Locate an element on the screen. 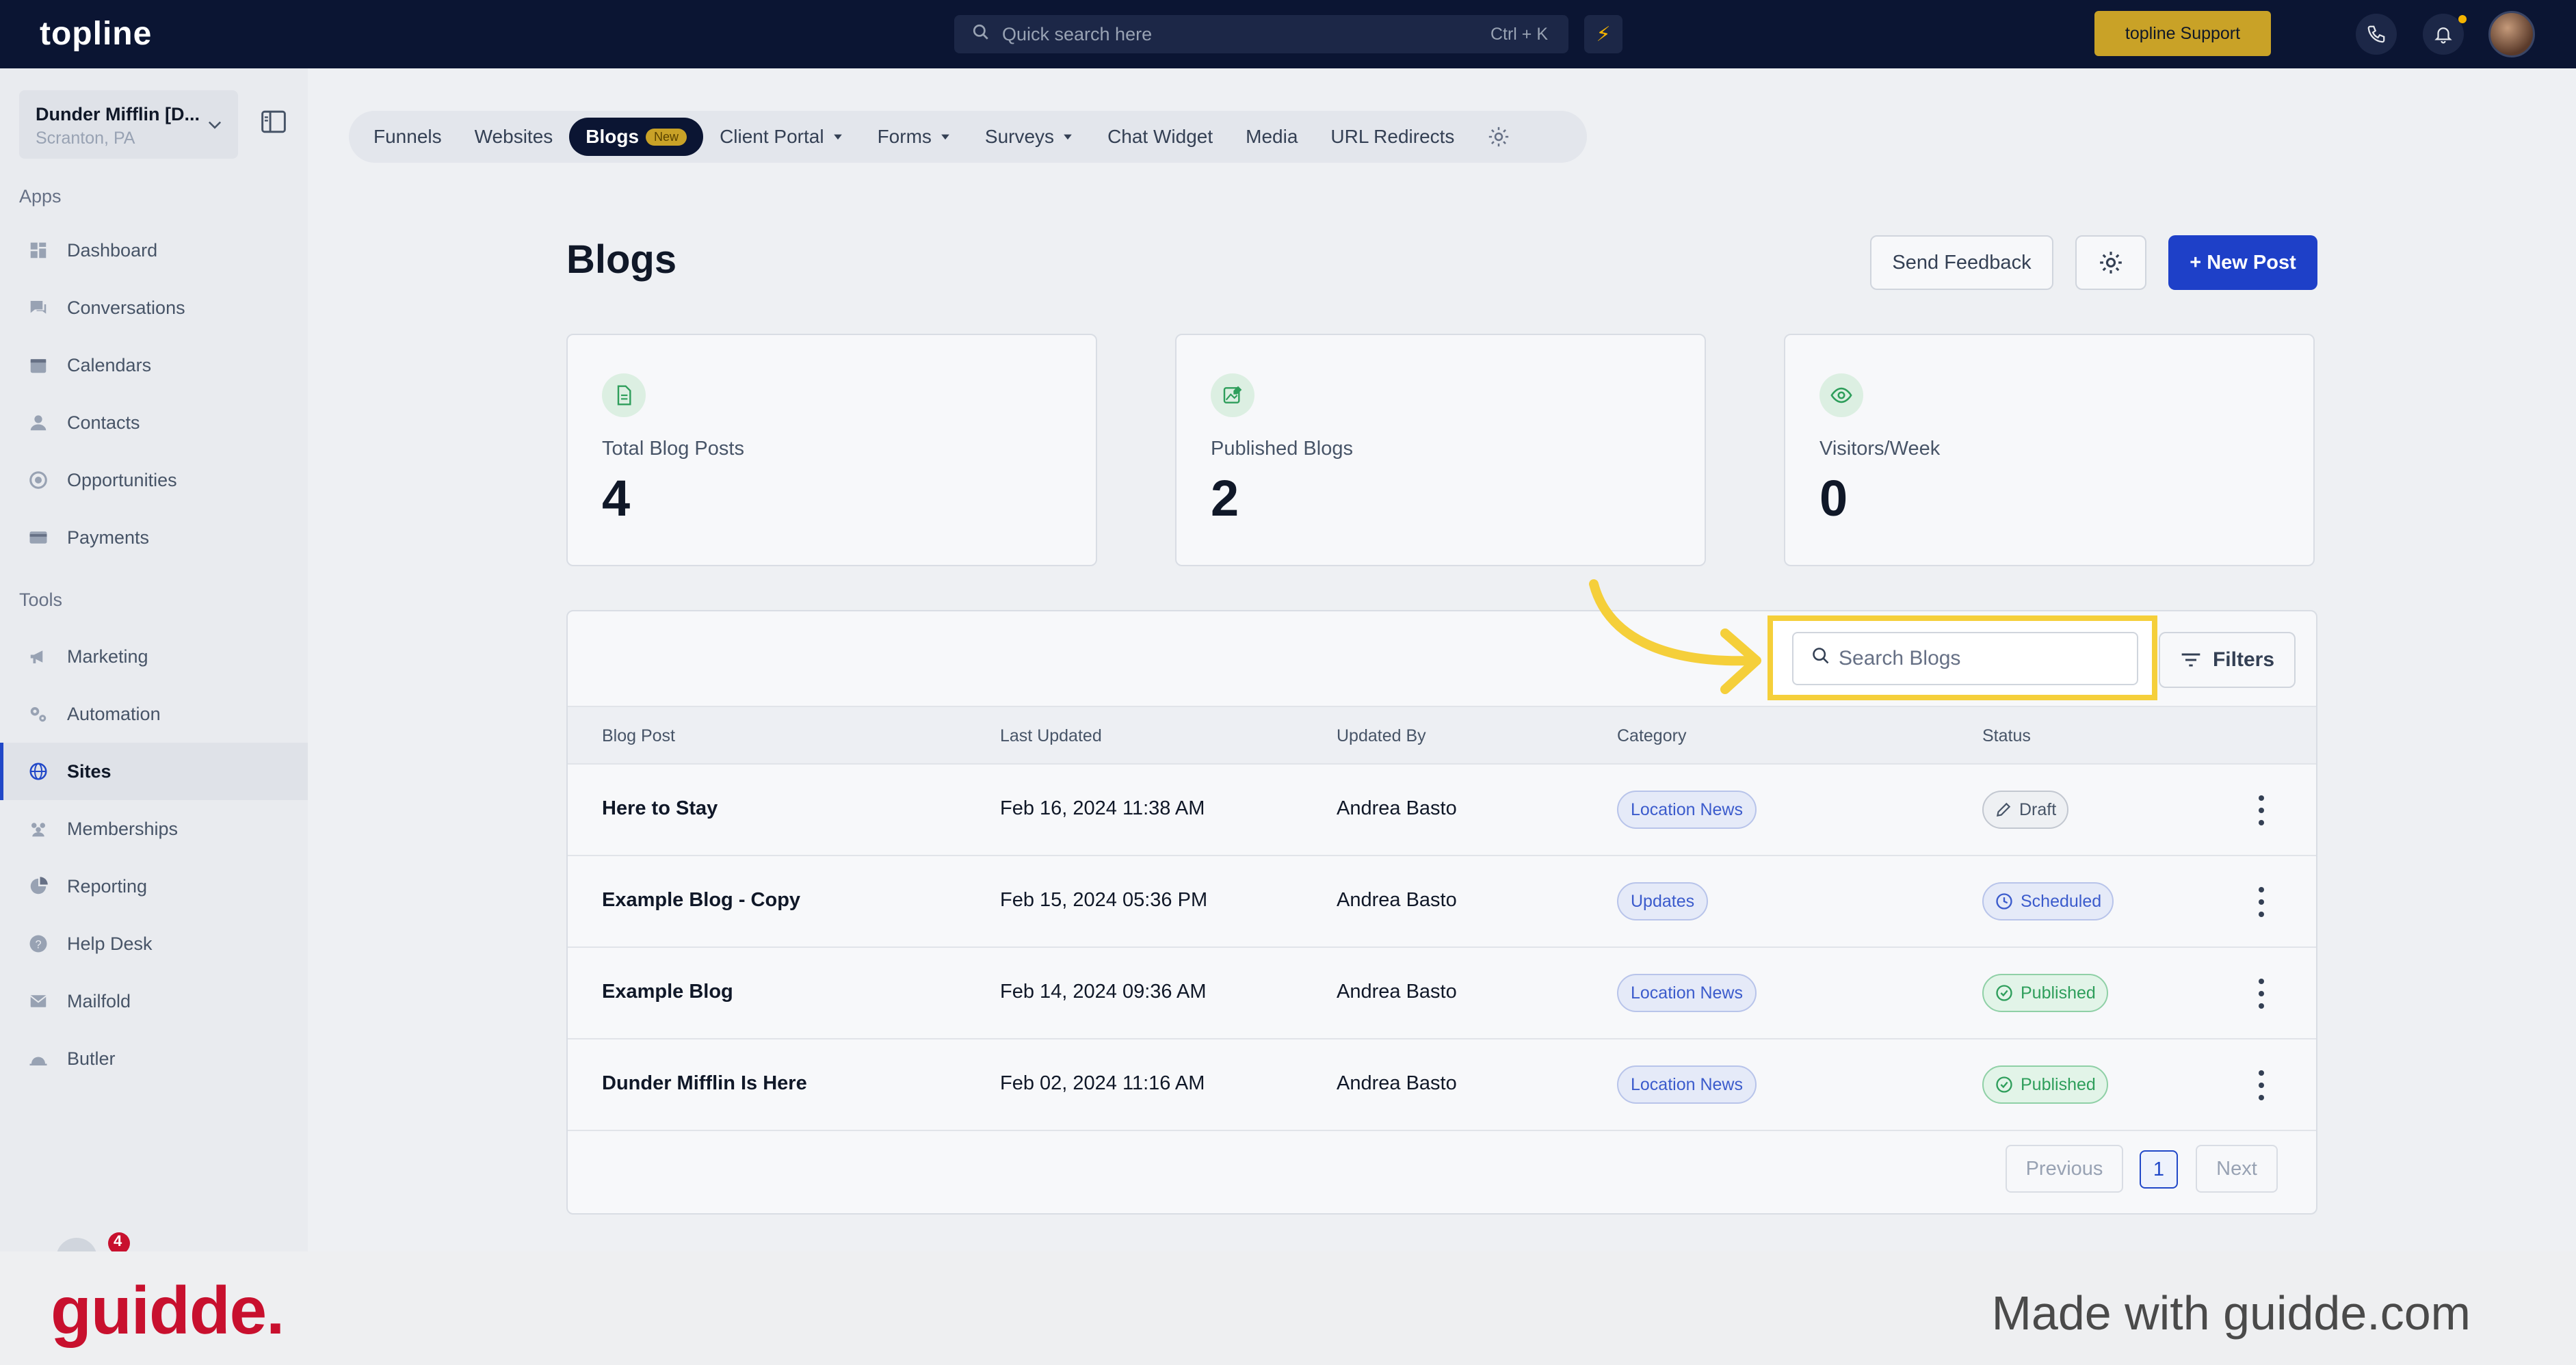 Image resolution: width=2576 pixels, height=1365 pixels. stat-label: Visitors/Week is located at coordinates (1880, 449).